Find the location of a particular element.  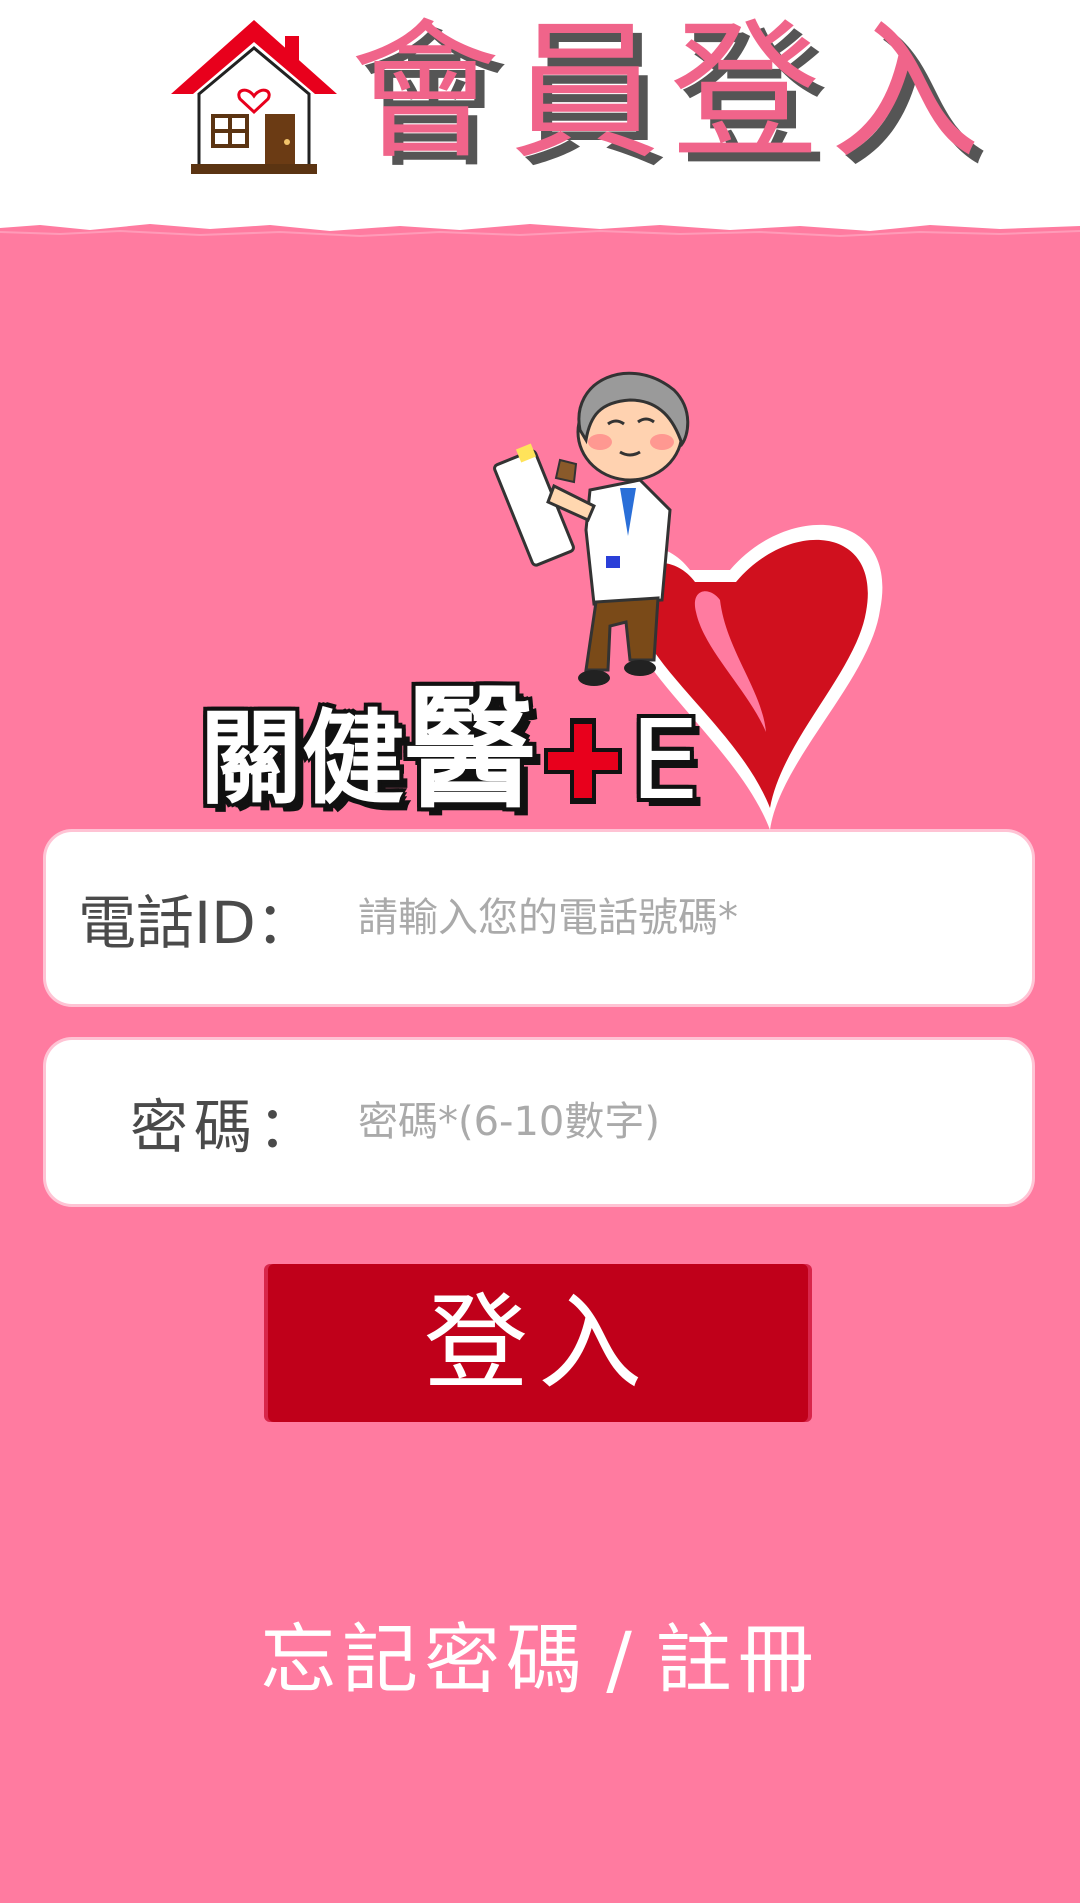

login-button: 登入 is located at coordinates (538, 1343).